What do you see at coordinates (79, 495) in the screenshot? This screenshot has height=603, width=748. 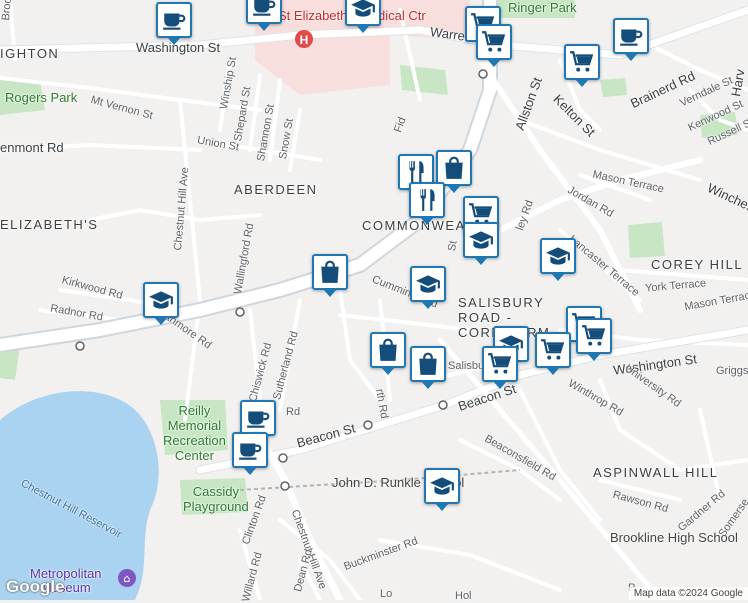 I see `chestnut-hill-reservoir` at bounding box center [79, 495].